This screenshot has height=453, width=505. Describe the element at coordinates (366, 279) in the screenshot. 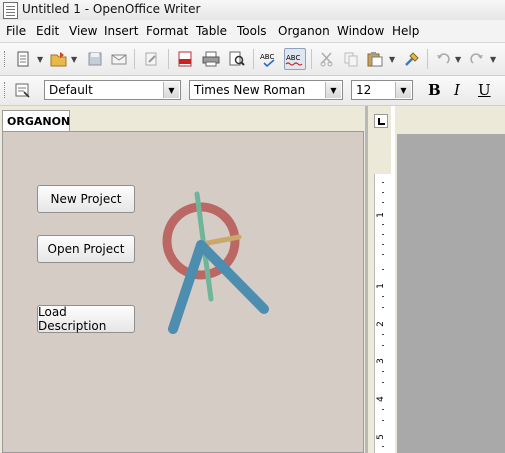

I see `panel-splitter` at that location.